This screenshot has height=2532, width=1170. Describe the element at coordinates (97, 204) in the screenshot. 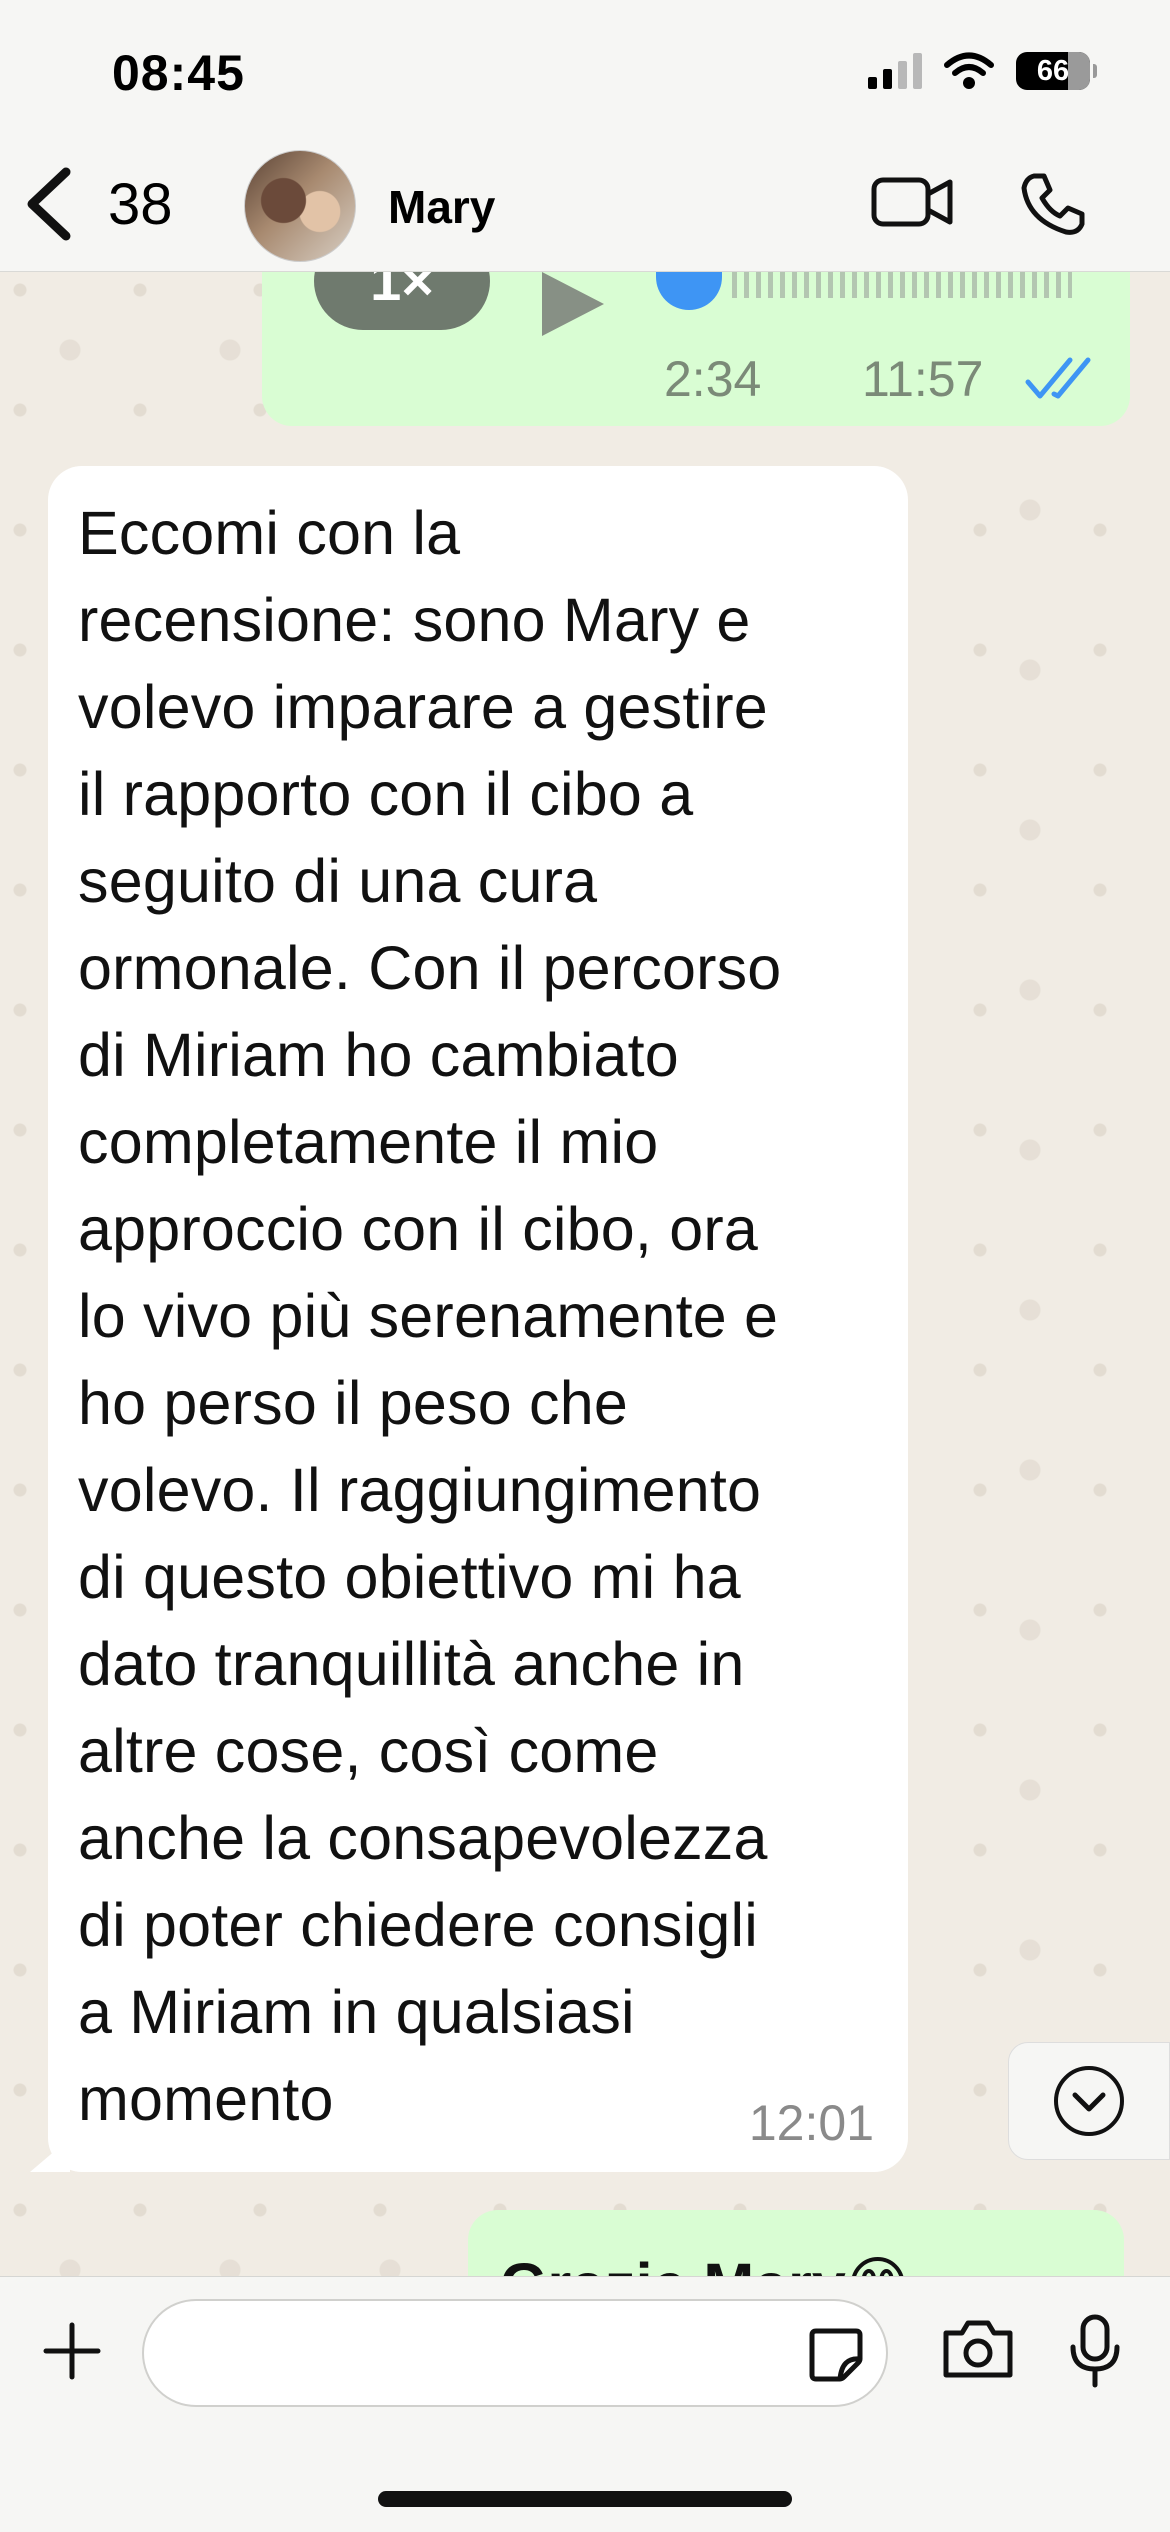

I see `back-button: 38` at that location.